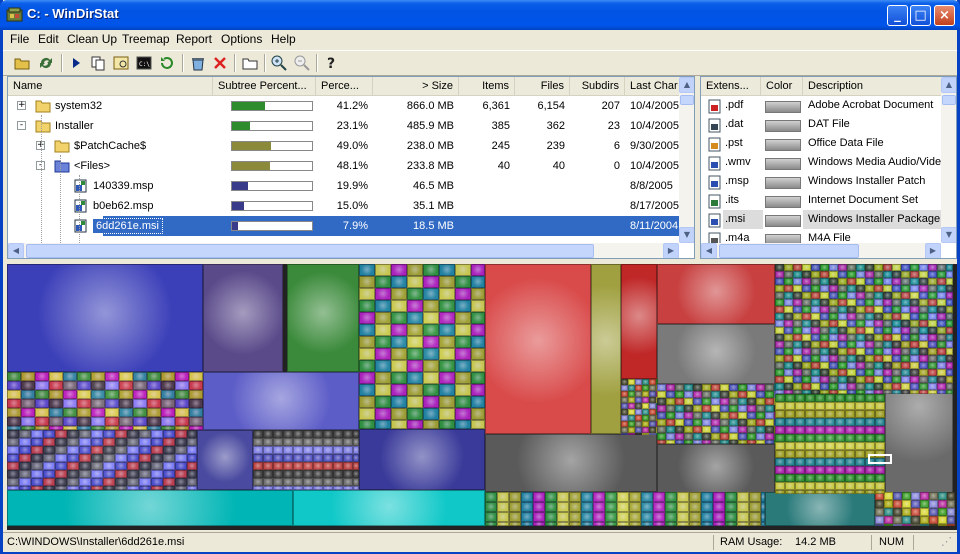 This screenshot has width=960, height=554. What do you see at coordinates (343, 126) in the screenshot?
I see `tree-row: - Installer 23.1% 485.9 MB 385 362 23 10/4/2005` at bounding box center [343, 126].